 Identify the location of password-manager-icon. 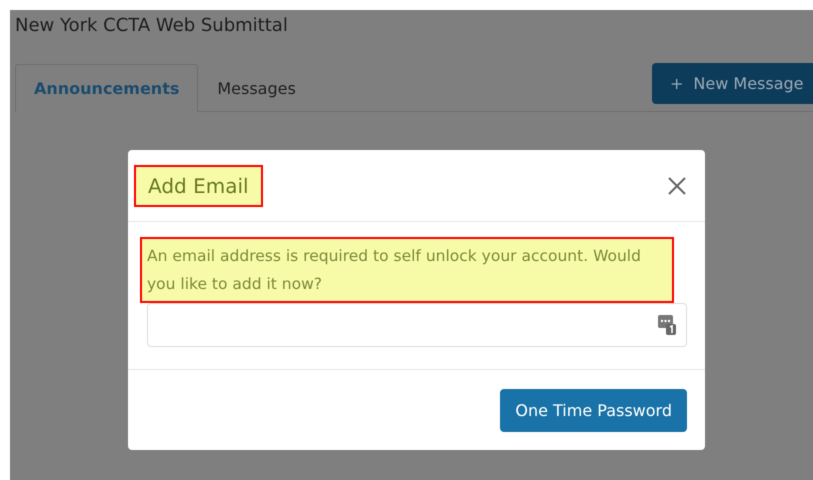
(667, 325).